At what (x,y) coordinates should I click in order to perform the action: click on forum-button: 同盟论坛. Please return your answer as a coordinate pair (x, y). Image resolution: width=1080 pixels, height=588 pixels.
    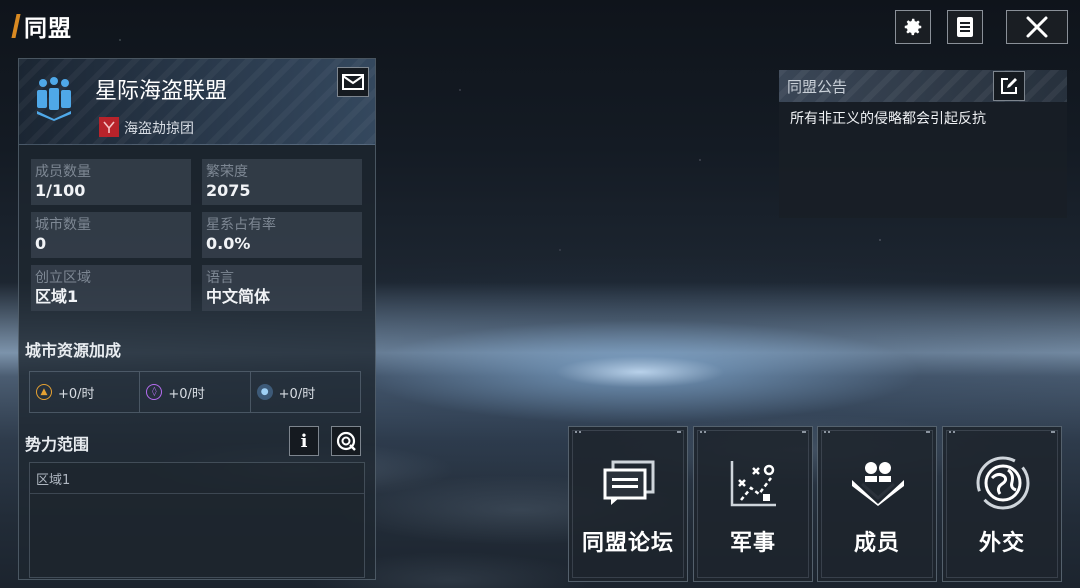
    Looking at the image, I should click on (628, 504).